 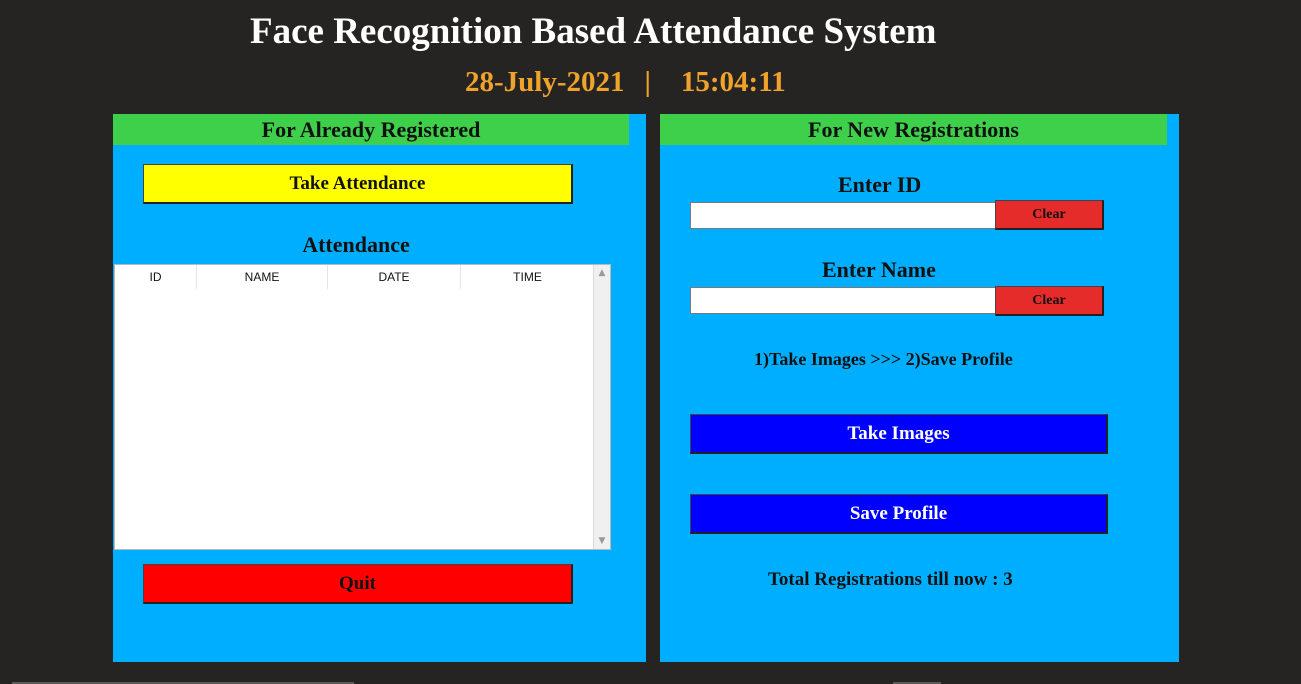 What do you see at coordinates (602, 273) in the screenshot?
I see `chevron-up-icon: ▲` at bounding box center [602, 273].